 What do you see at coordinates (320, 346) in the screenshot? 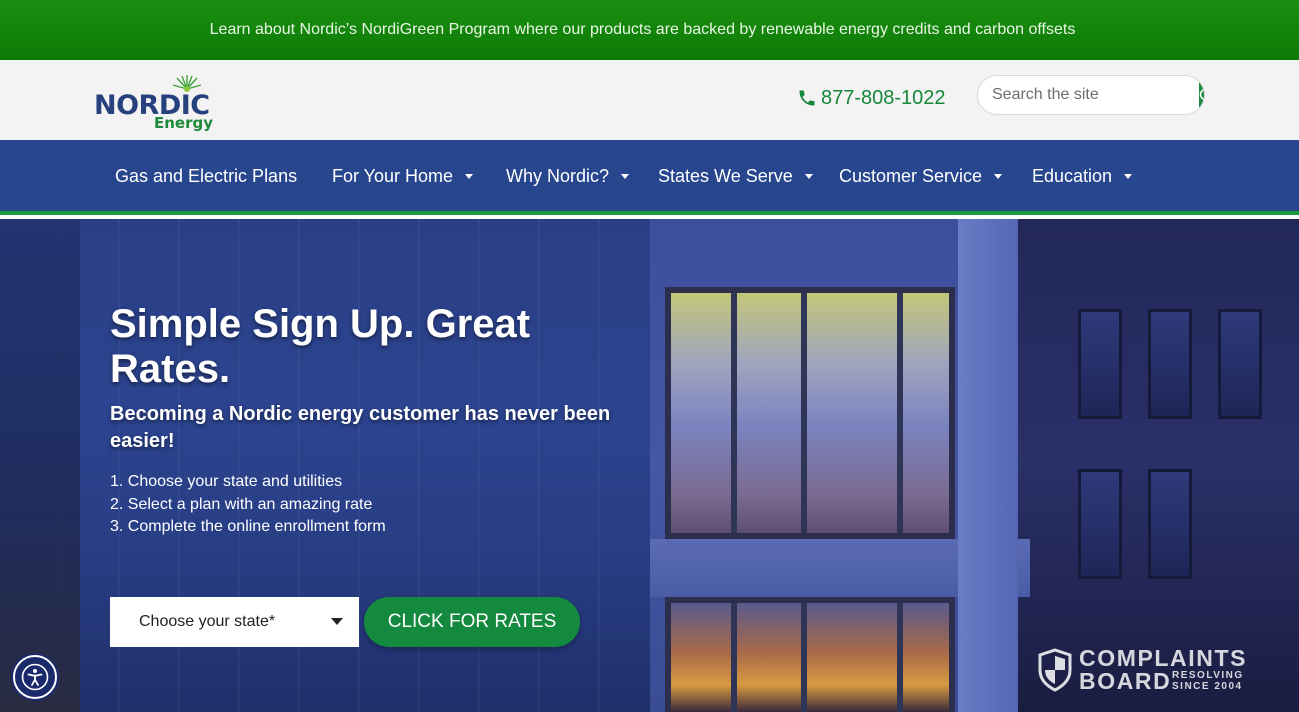
I see `hero-title: Simple Sign Up. Great Rates.` at bounding box center [320, 346].